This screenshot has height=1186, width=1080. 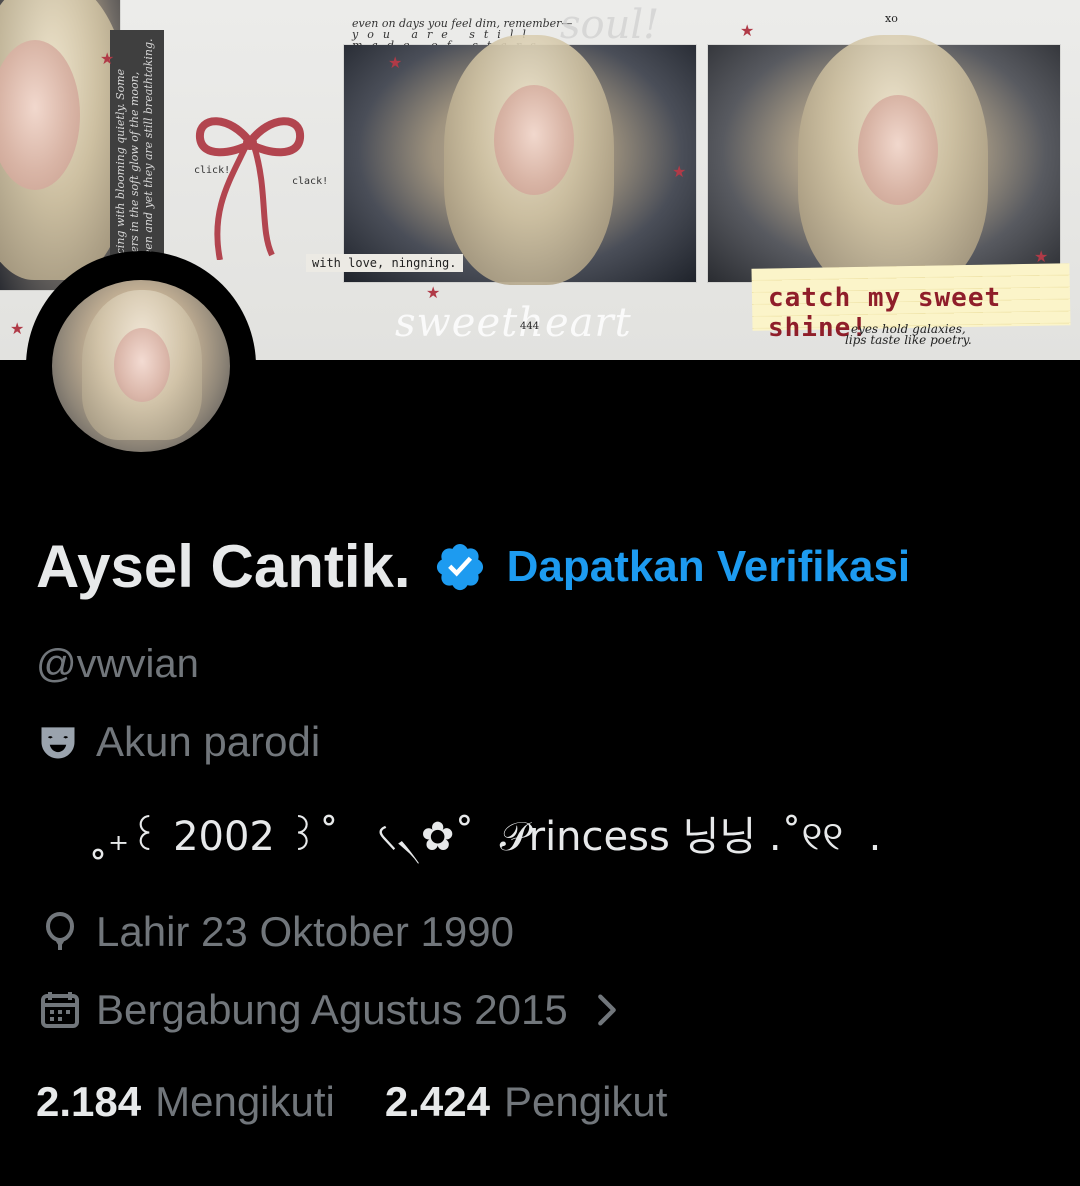 I want to click on birthdate-row: Lahir 23 Oktober 1990, so click(x=275, y=932).